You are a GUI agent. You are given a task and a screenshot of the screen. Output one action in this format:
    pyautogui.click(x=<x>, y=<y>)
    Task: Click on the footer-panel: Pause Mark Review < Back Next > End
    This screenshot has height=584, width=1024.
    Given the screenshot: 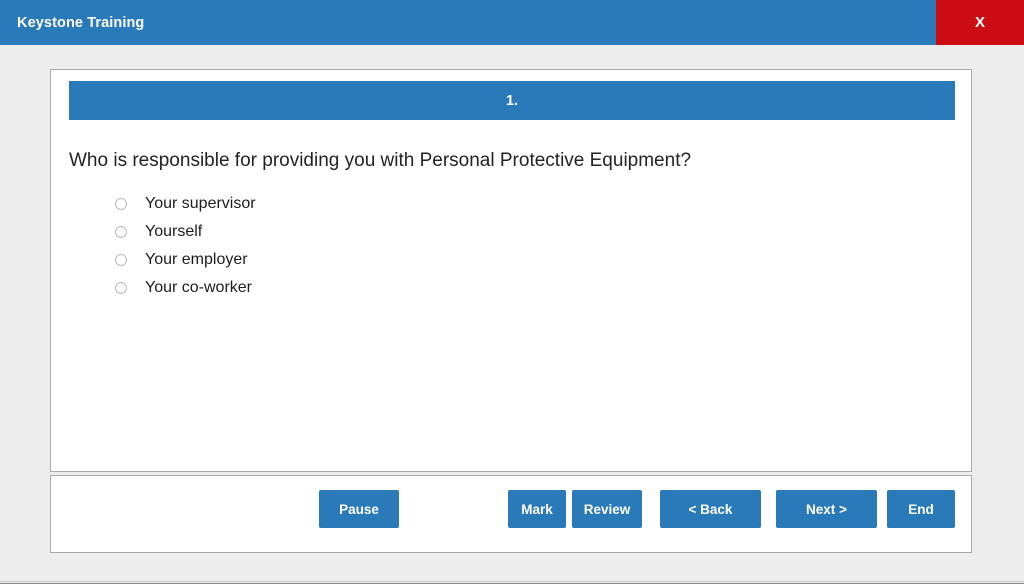 What is the action you would take?
    pyautogui.click(x=511, y=514)
    